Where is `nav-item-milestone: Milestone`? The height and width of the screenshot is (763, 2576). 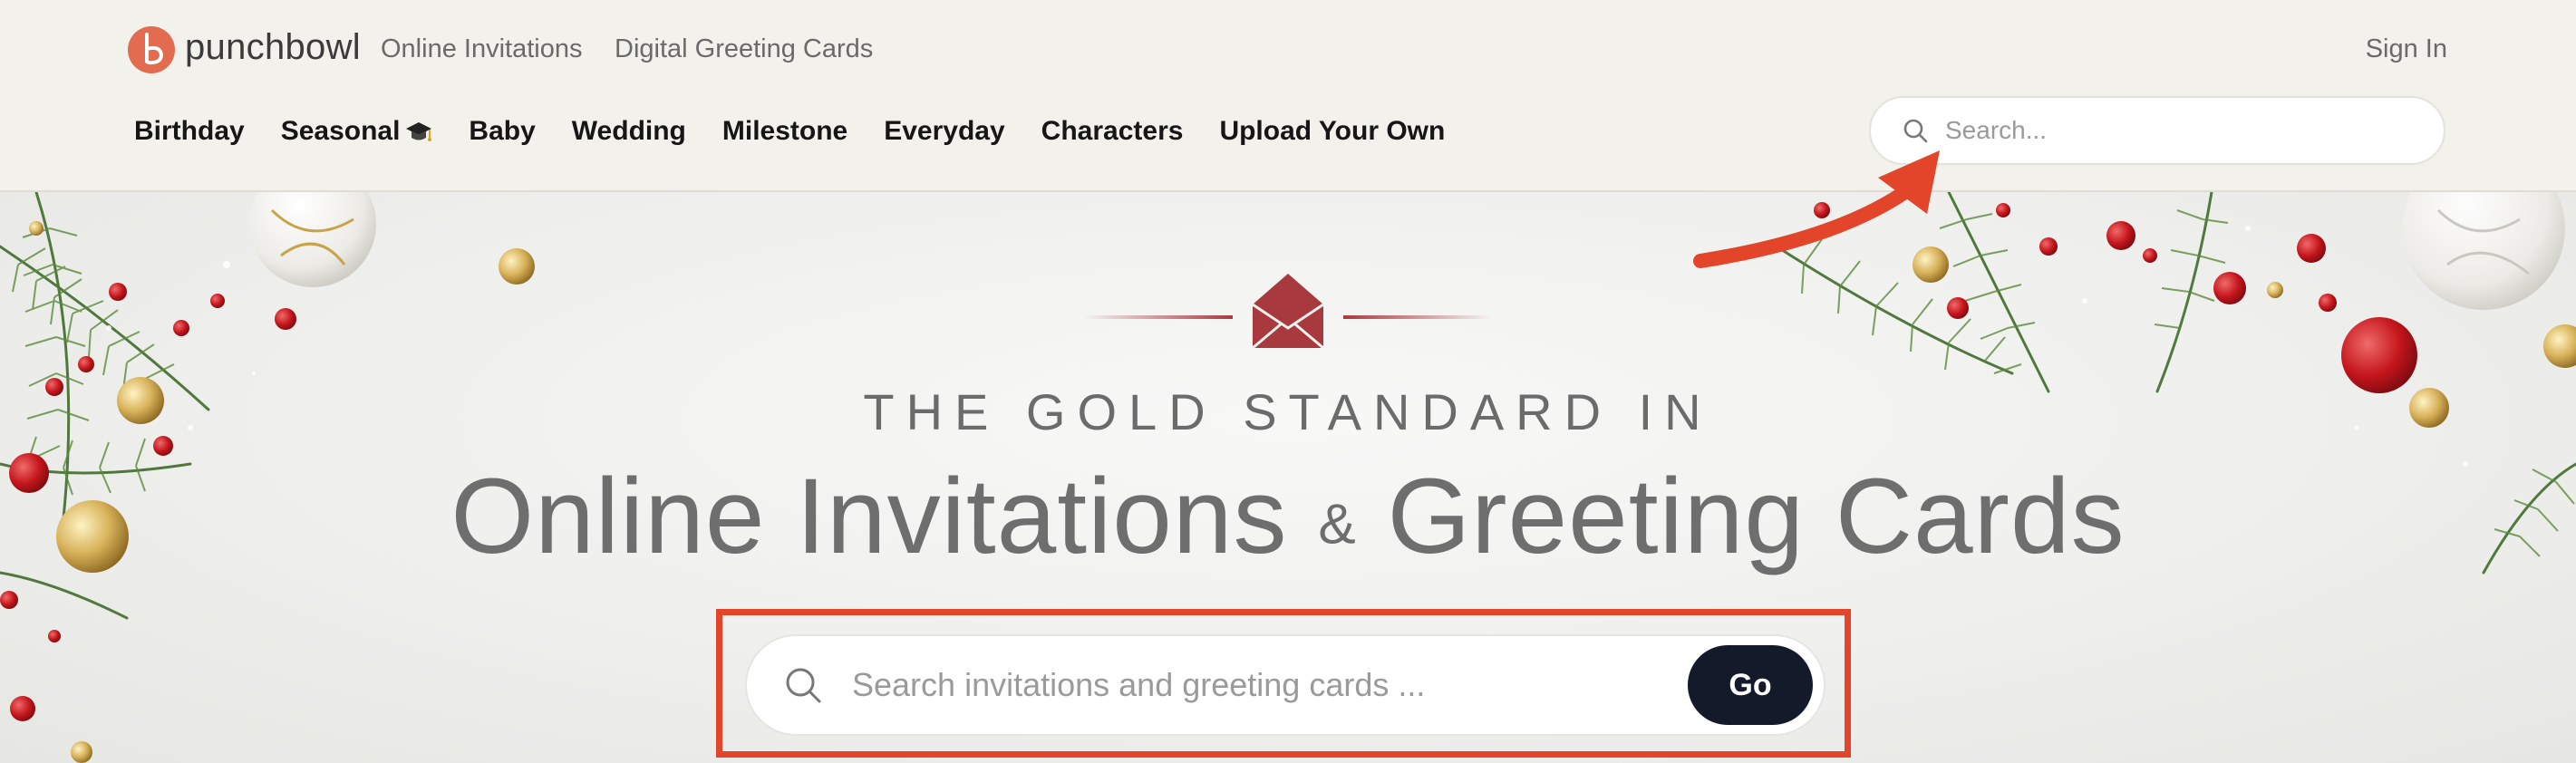
nav-item-milestone: Milestone is located at coordinates (784, 132).